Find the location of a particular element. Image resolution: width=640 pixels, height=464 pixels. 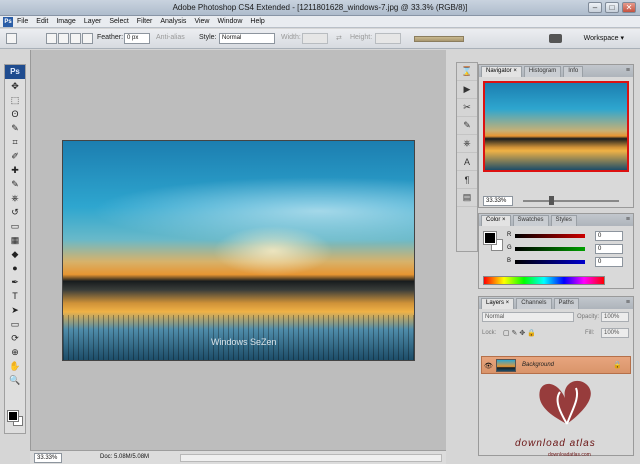

menu-analysis: Analysis is located at coordinates (173, 21).